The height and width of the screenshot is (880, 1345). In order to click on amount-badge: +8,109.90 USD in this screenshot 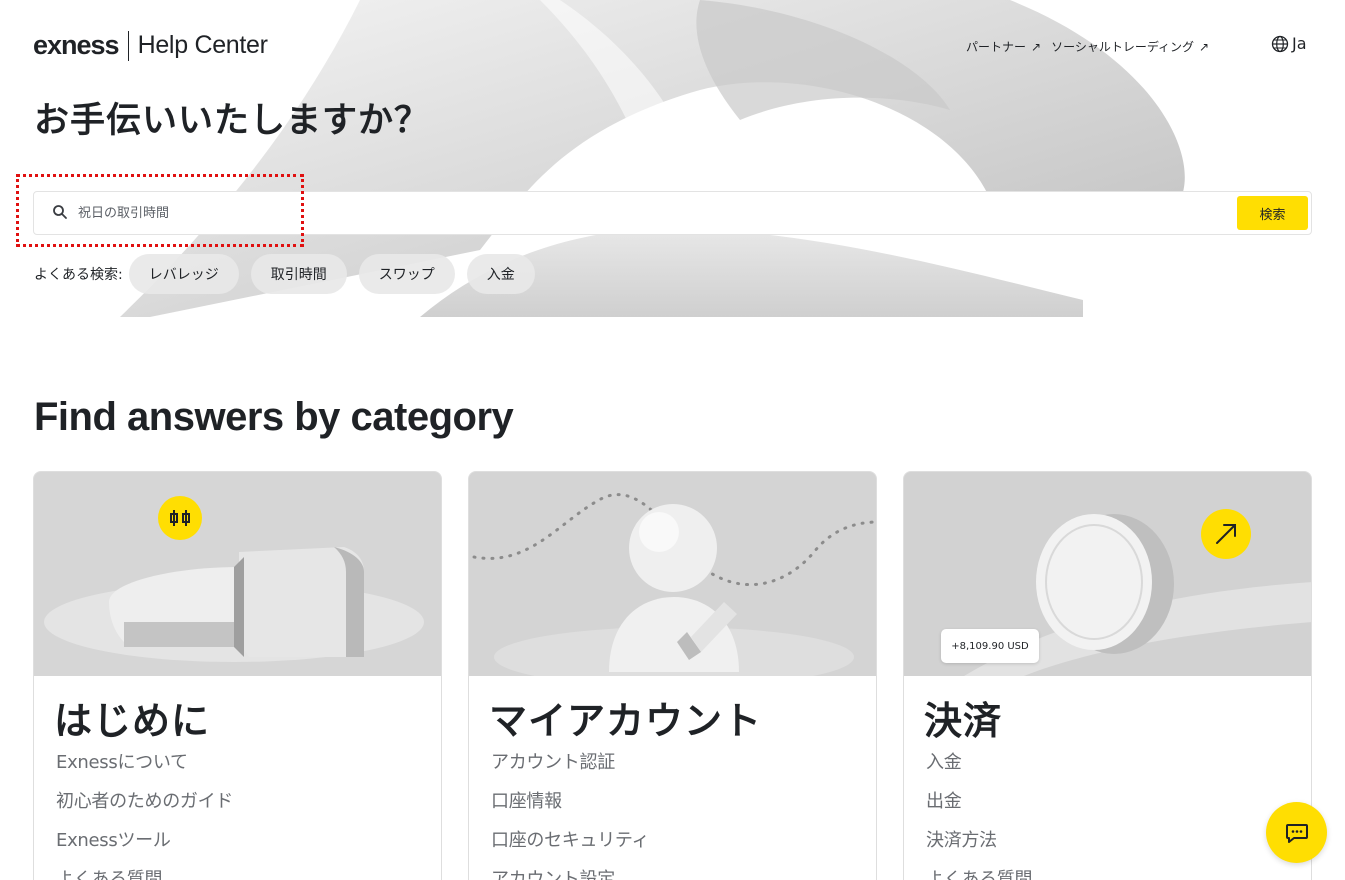, I will do `click(990, 646)`.